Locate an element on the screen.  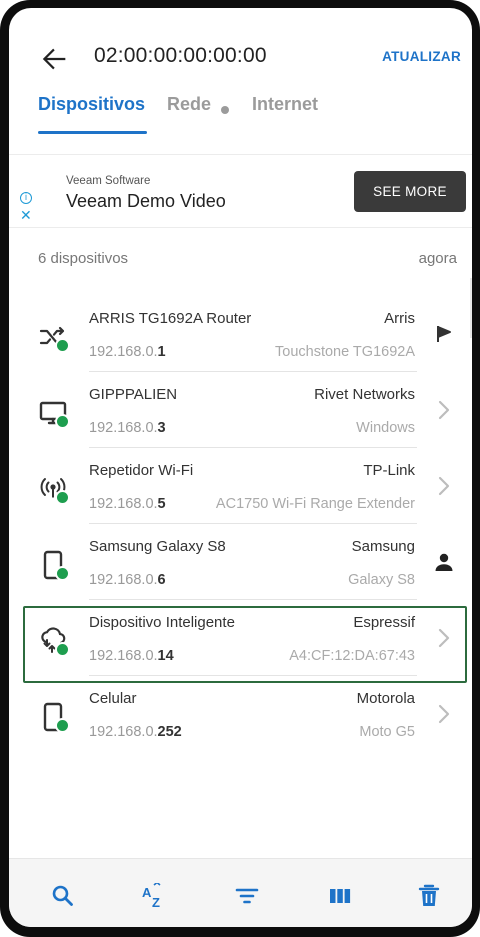
device-model: Windows is located at coordinates (385, 428).